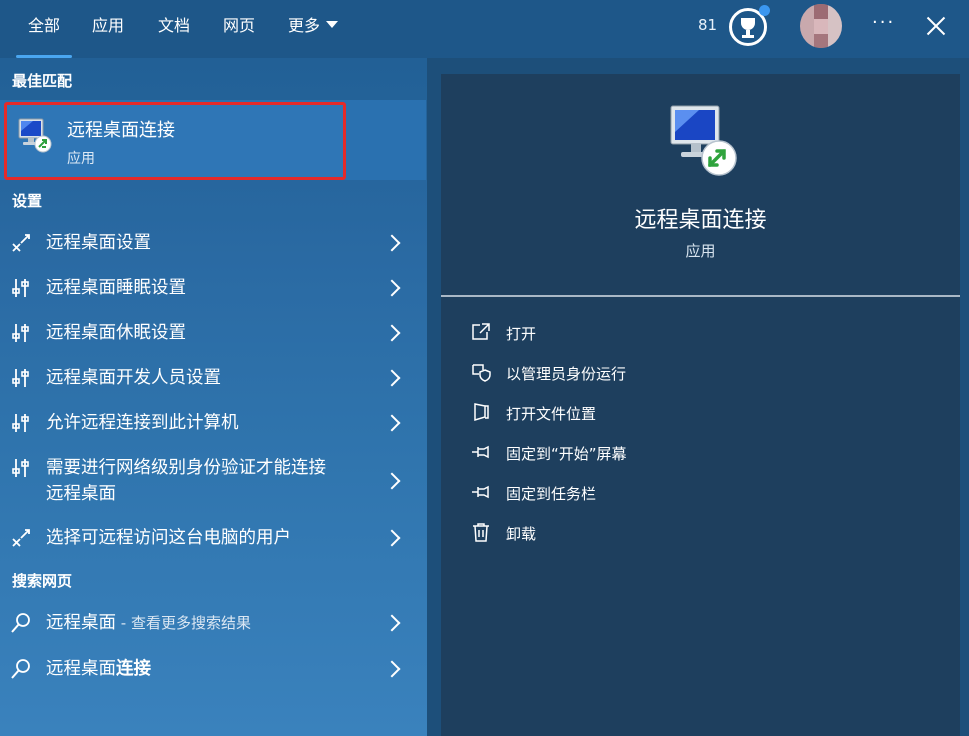  I want to click on folder-icon, so click(481, 412).